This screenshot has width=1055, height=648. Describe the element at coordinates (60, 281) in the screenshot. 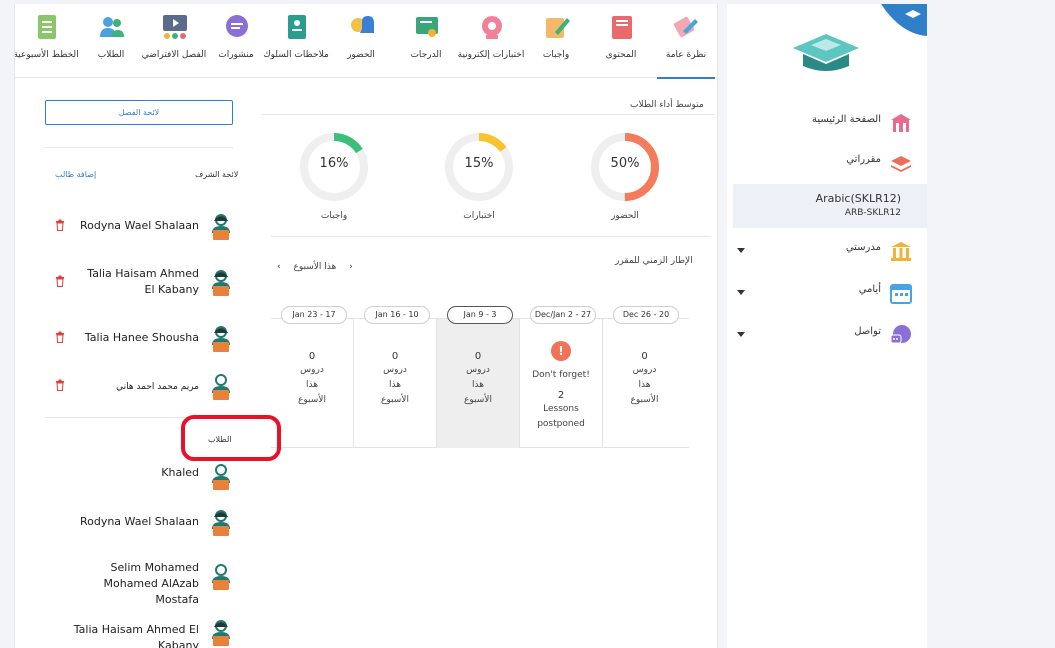

I see `trash-icon` at that location.